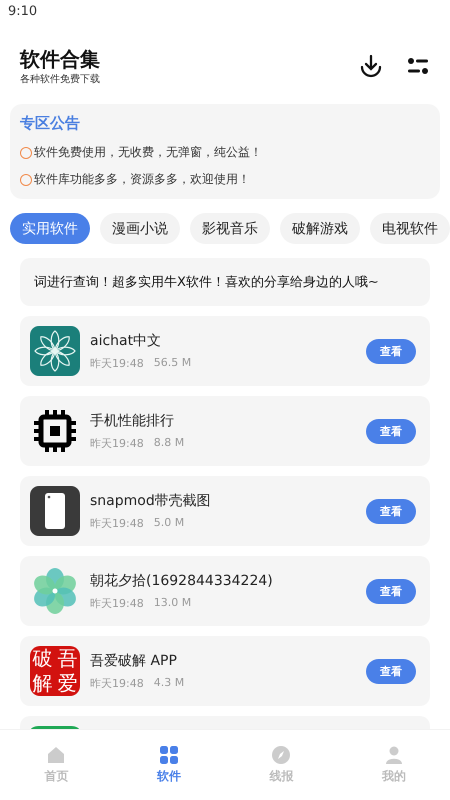  I want to click on app-card: 破 吾 解 爱 吾爱破解 APP 昨天19:48 4.3 M 查看, so click(225, 671).